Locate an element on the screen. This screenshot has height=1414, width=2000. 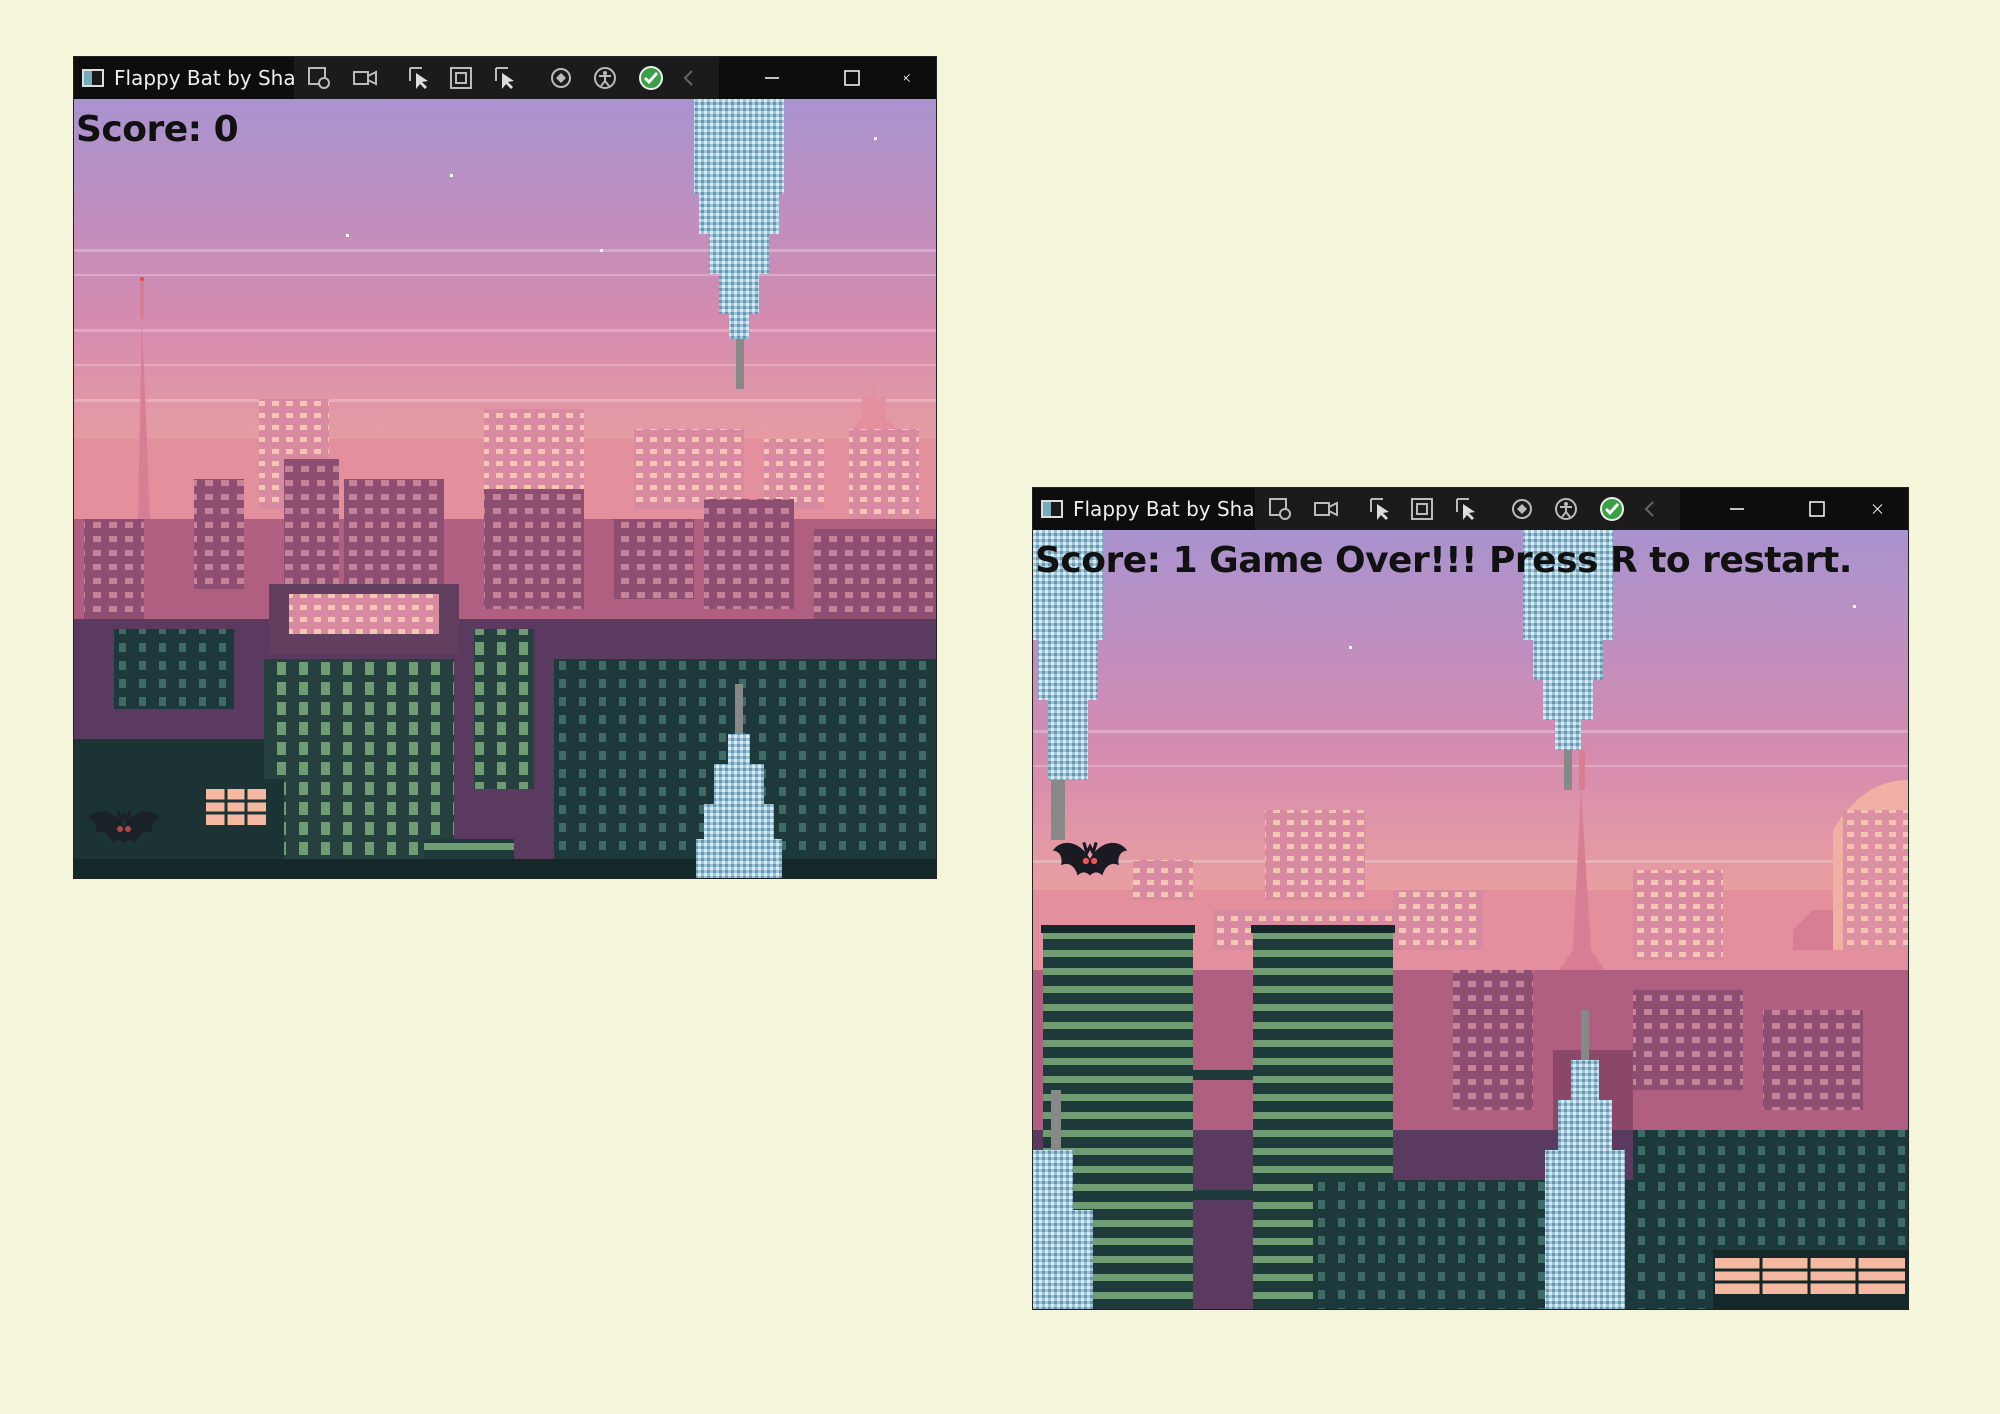
near-skyline is located at coordinates (505, 731).